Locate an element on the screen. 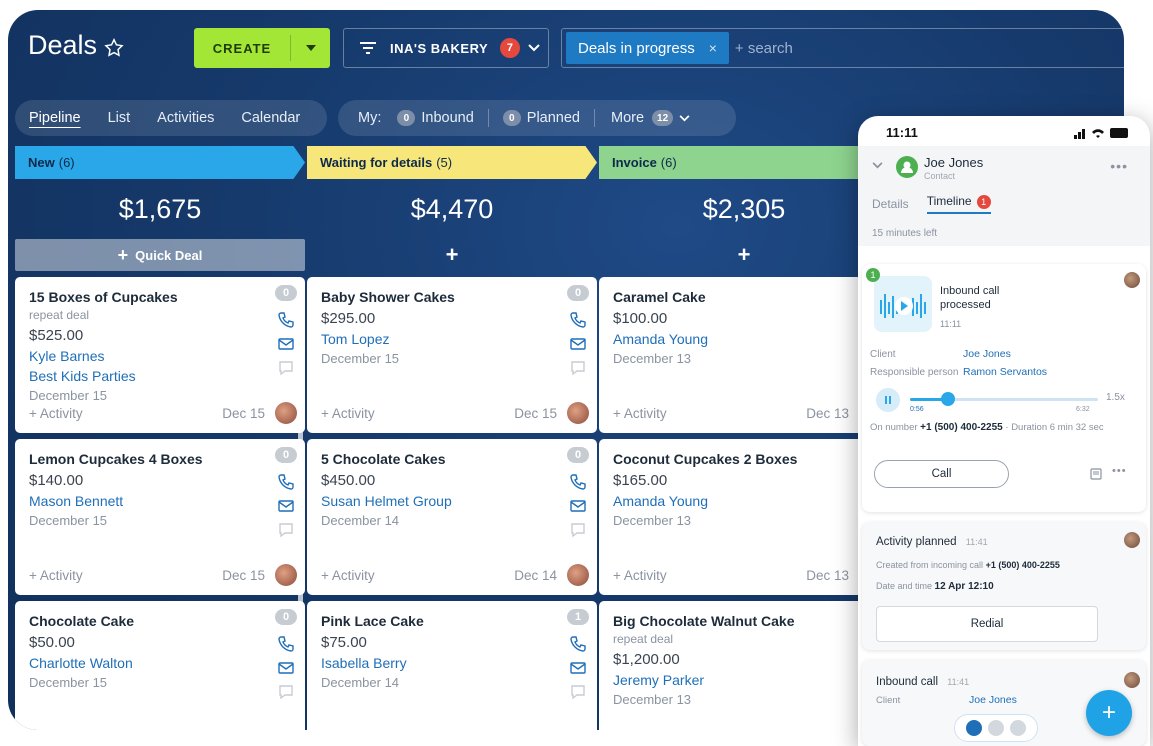 The width and height of the screenshot is (1153, 746). remove-chip-icon: × is located at coordinates (713, 48).